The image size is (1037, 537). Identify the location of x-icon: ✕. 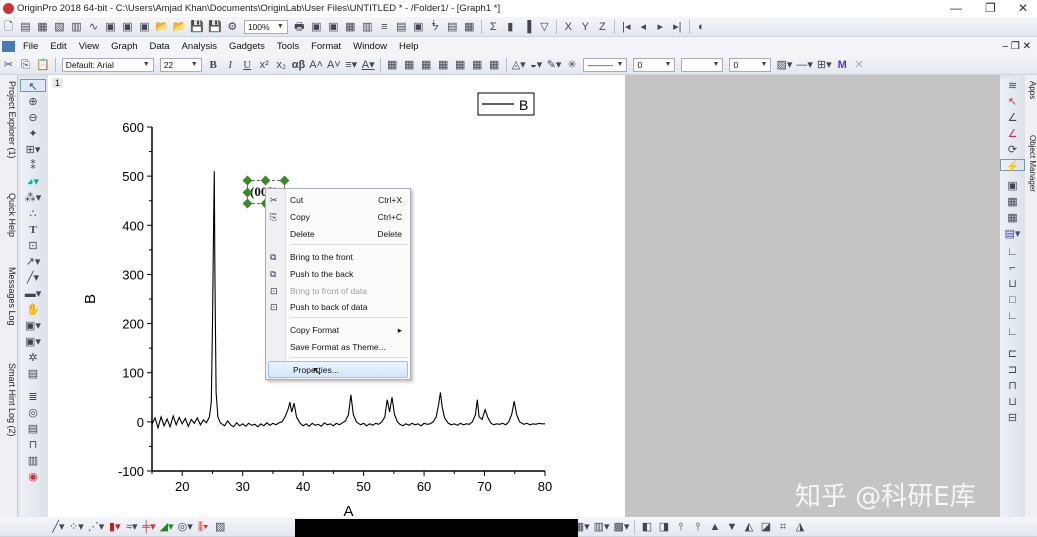
(859, 65).